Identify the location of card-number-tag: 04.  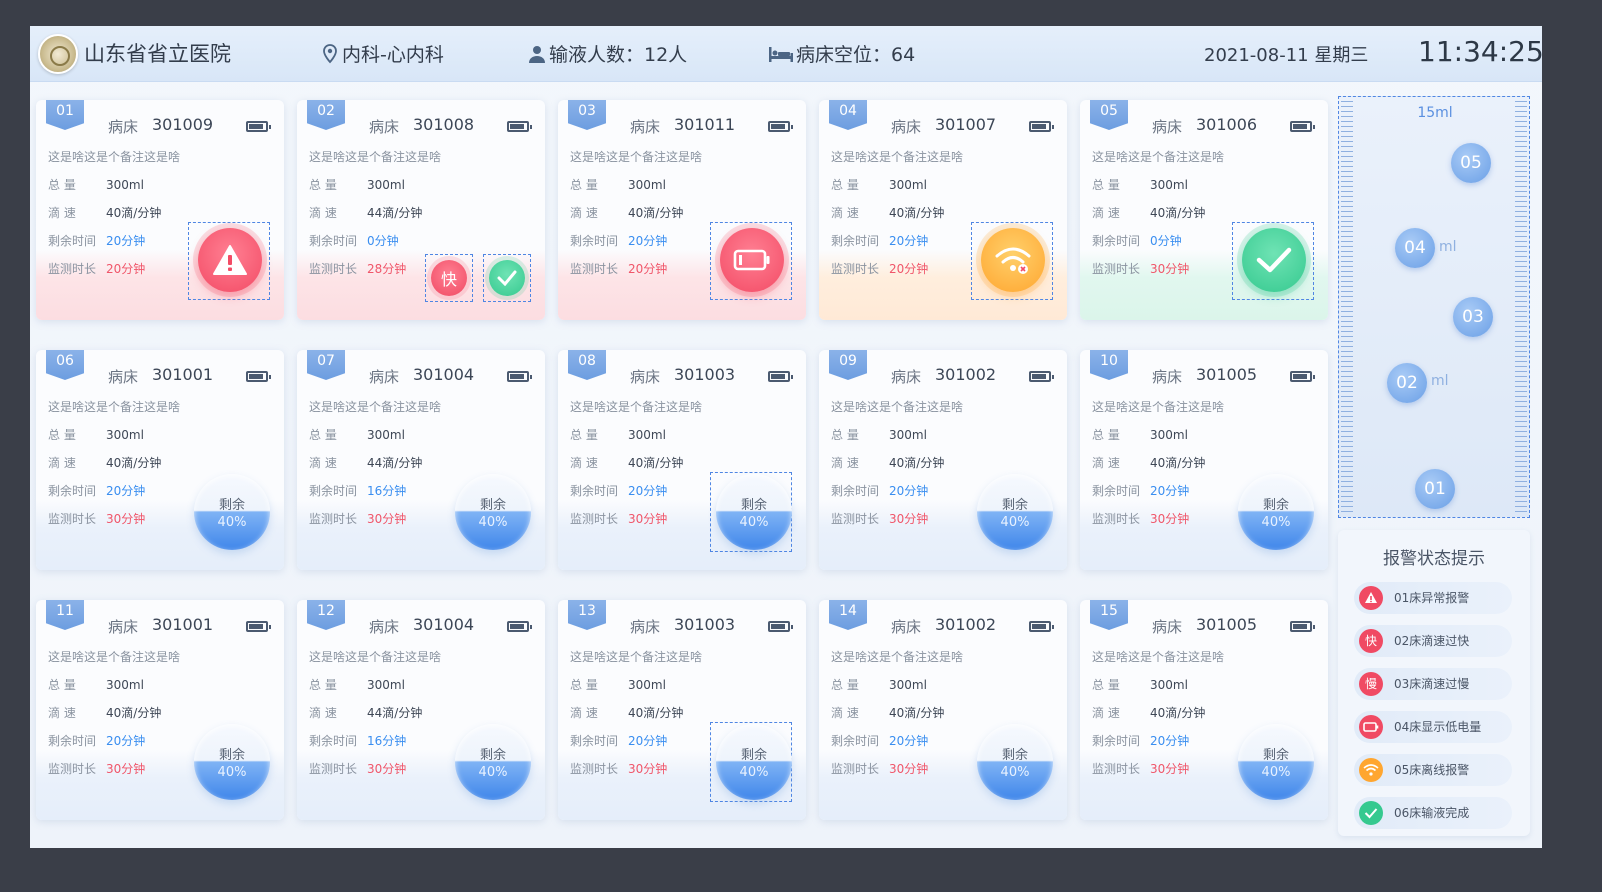
(848, 115).